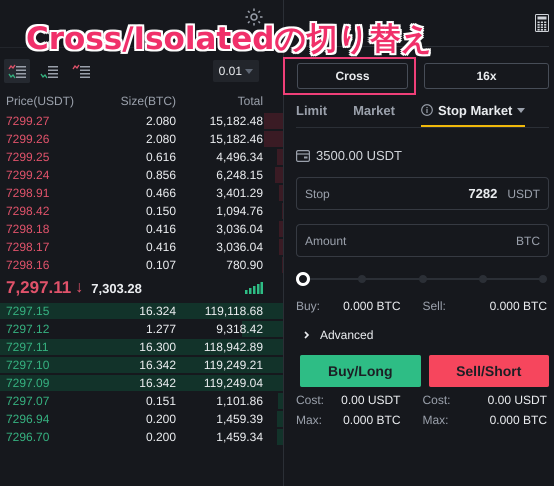 This screenshot has height=486, width=554. Describe the element at coordinates (79, 288) in the screenshot. I see `price-direction-arrow: ↓` at that location.